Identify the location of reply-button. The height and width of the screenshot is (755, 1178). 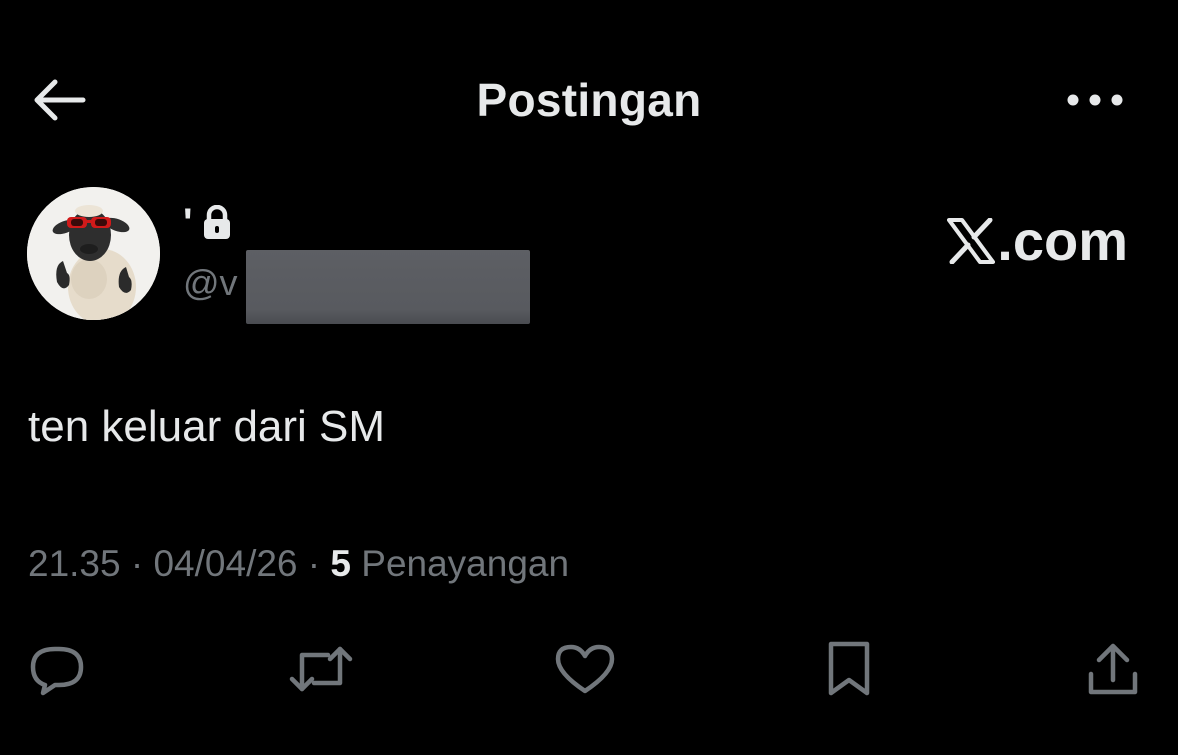
(57, 669).